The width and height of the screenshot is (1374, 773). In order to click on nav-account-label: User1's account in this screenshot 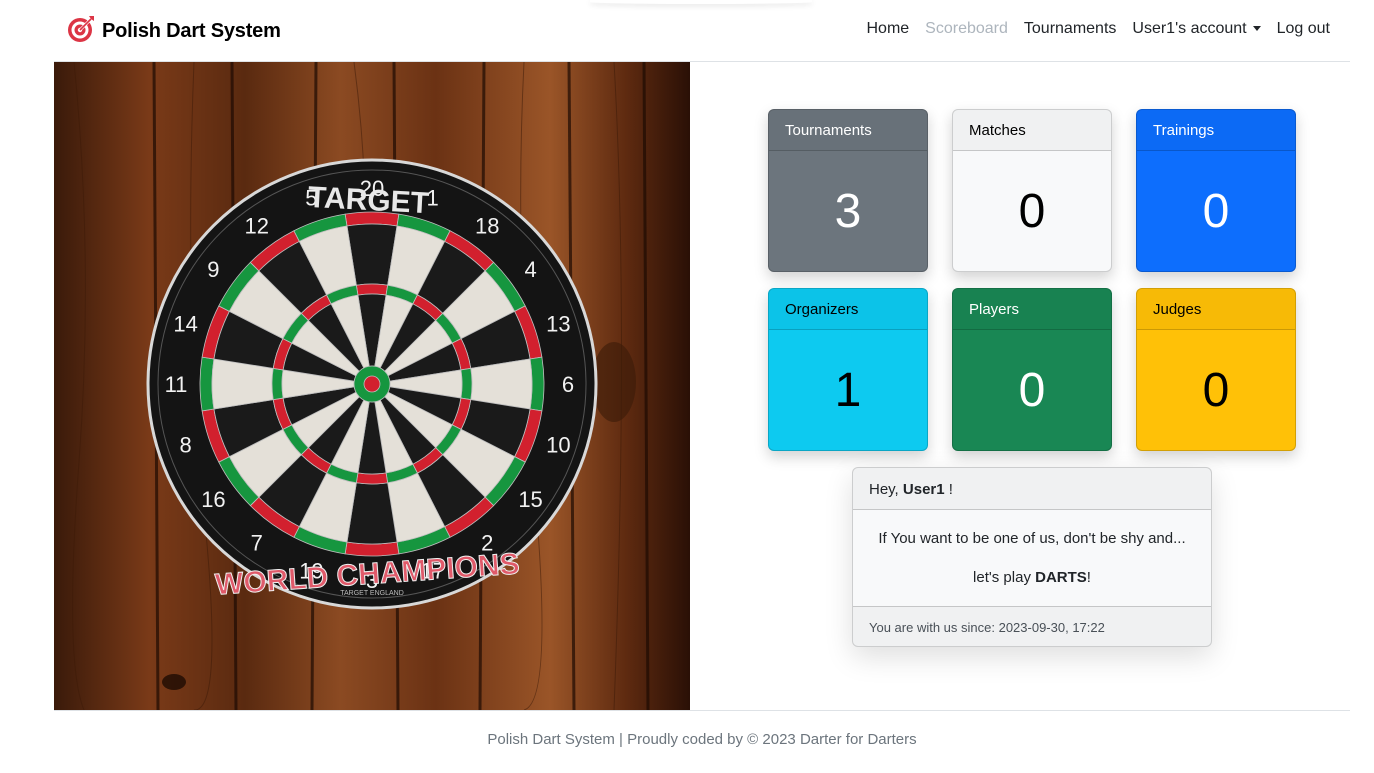, I will do `click(1189, 28)`.